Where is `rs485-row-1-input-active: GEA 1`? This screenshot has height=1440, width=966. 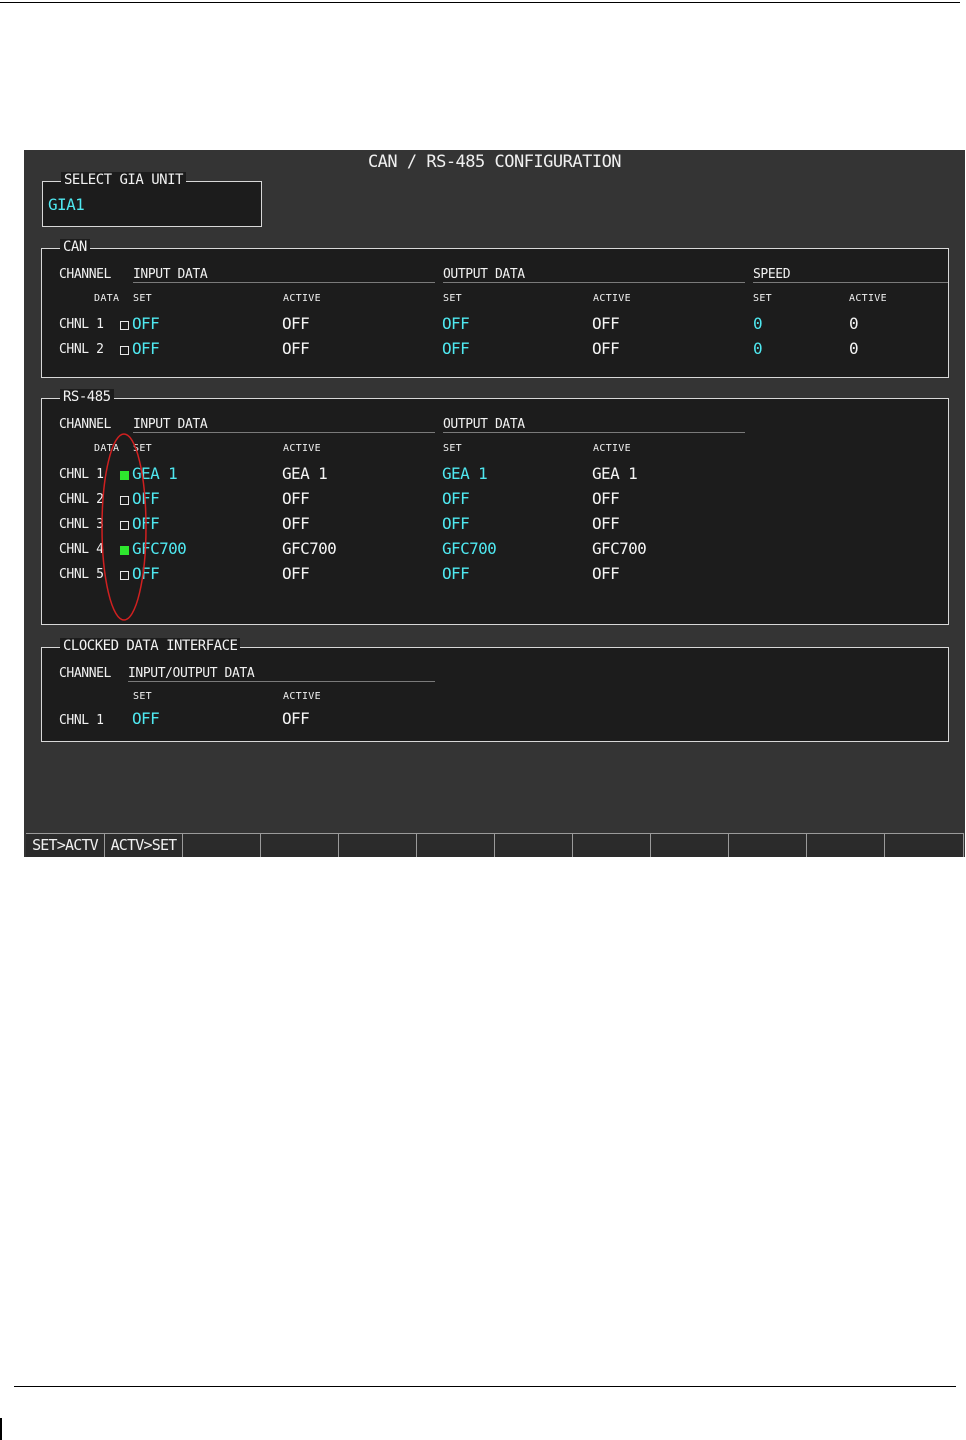 rs485-row-1-input-active: GEA 1 is located at coordinates (305, 473).